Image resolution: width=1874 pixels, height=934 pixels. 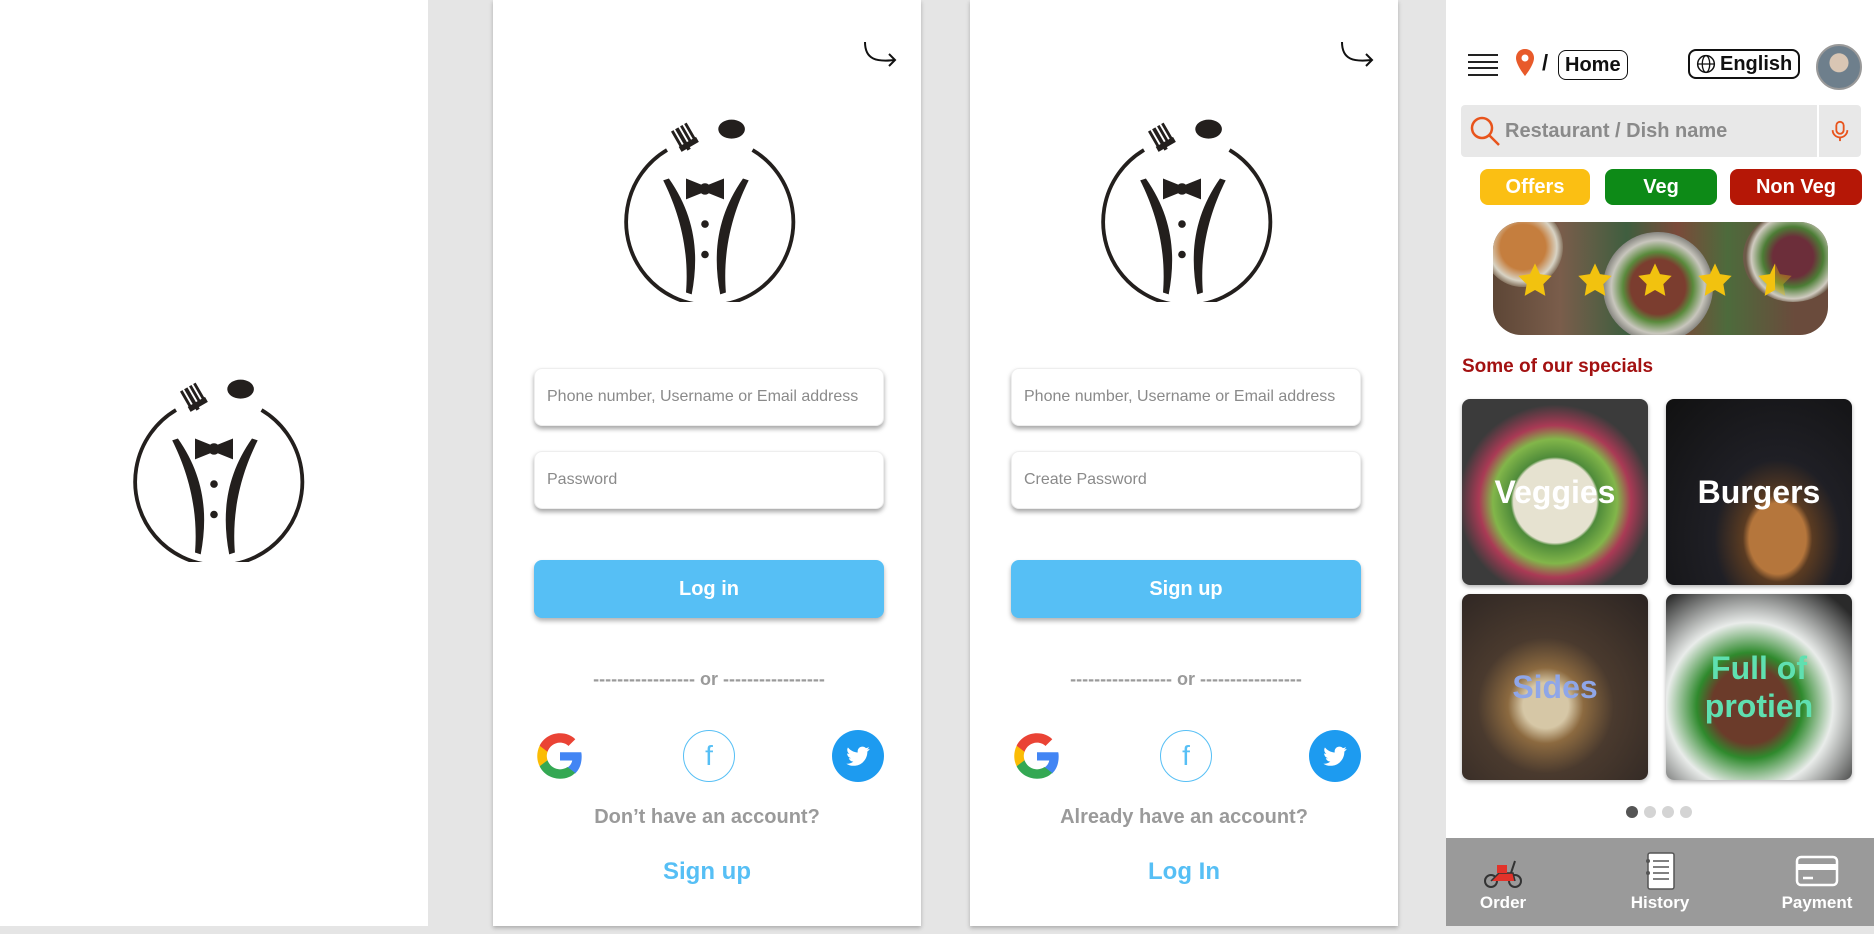 I want to click on avatar, so click(x=1839, y=67).